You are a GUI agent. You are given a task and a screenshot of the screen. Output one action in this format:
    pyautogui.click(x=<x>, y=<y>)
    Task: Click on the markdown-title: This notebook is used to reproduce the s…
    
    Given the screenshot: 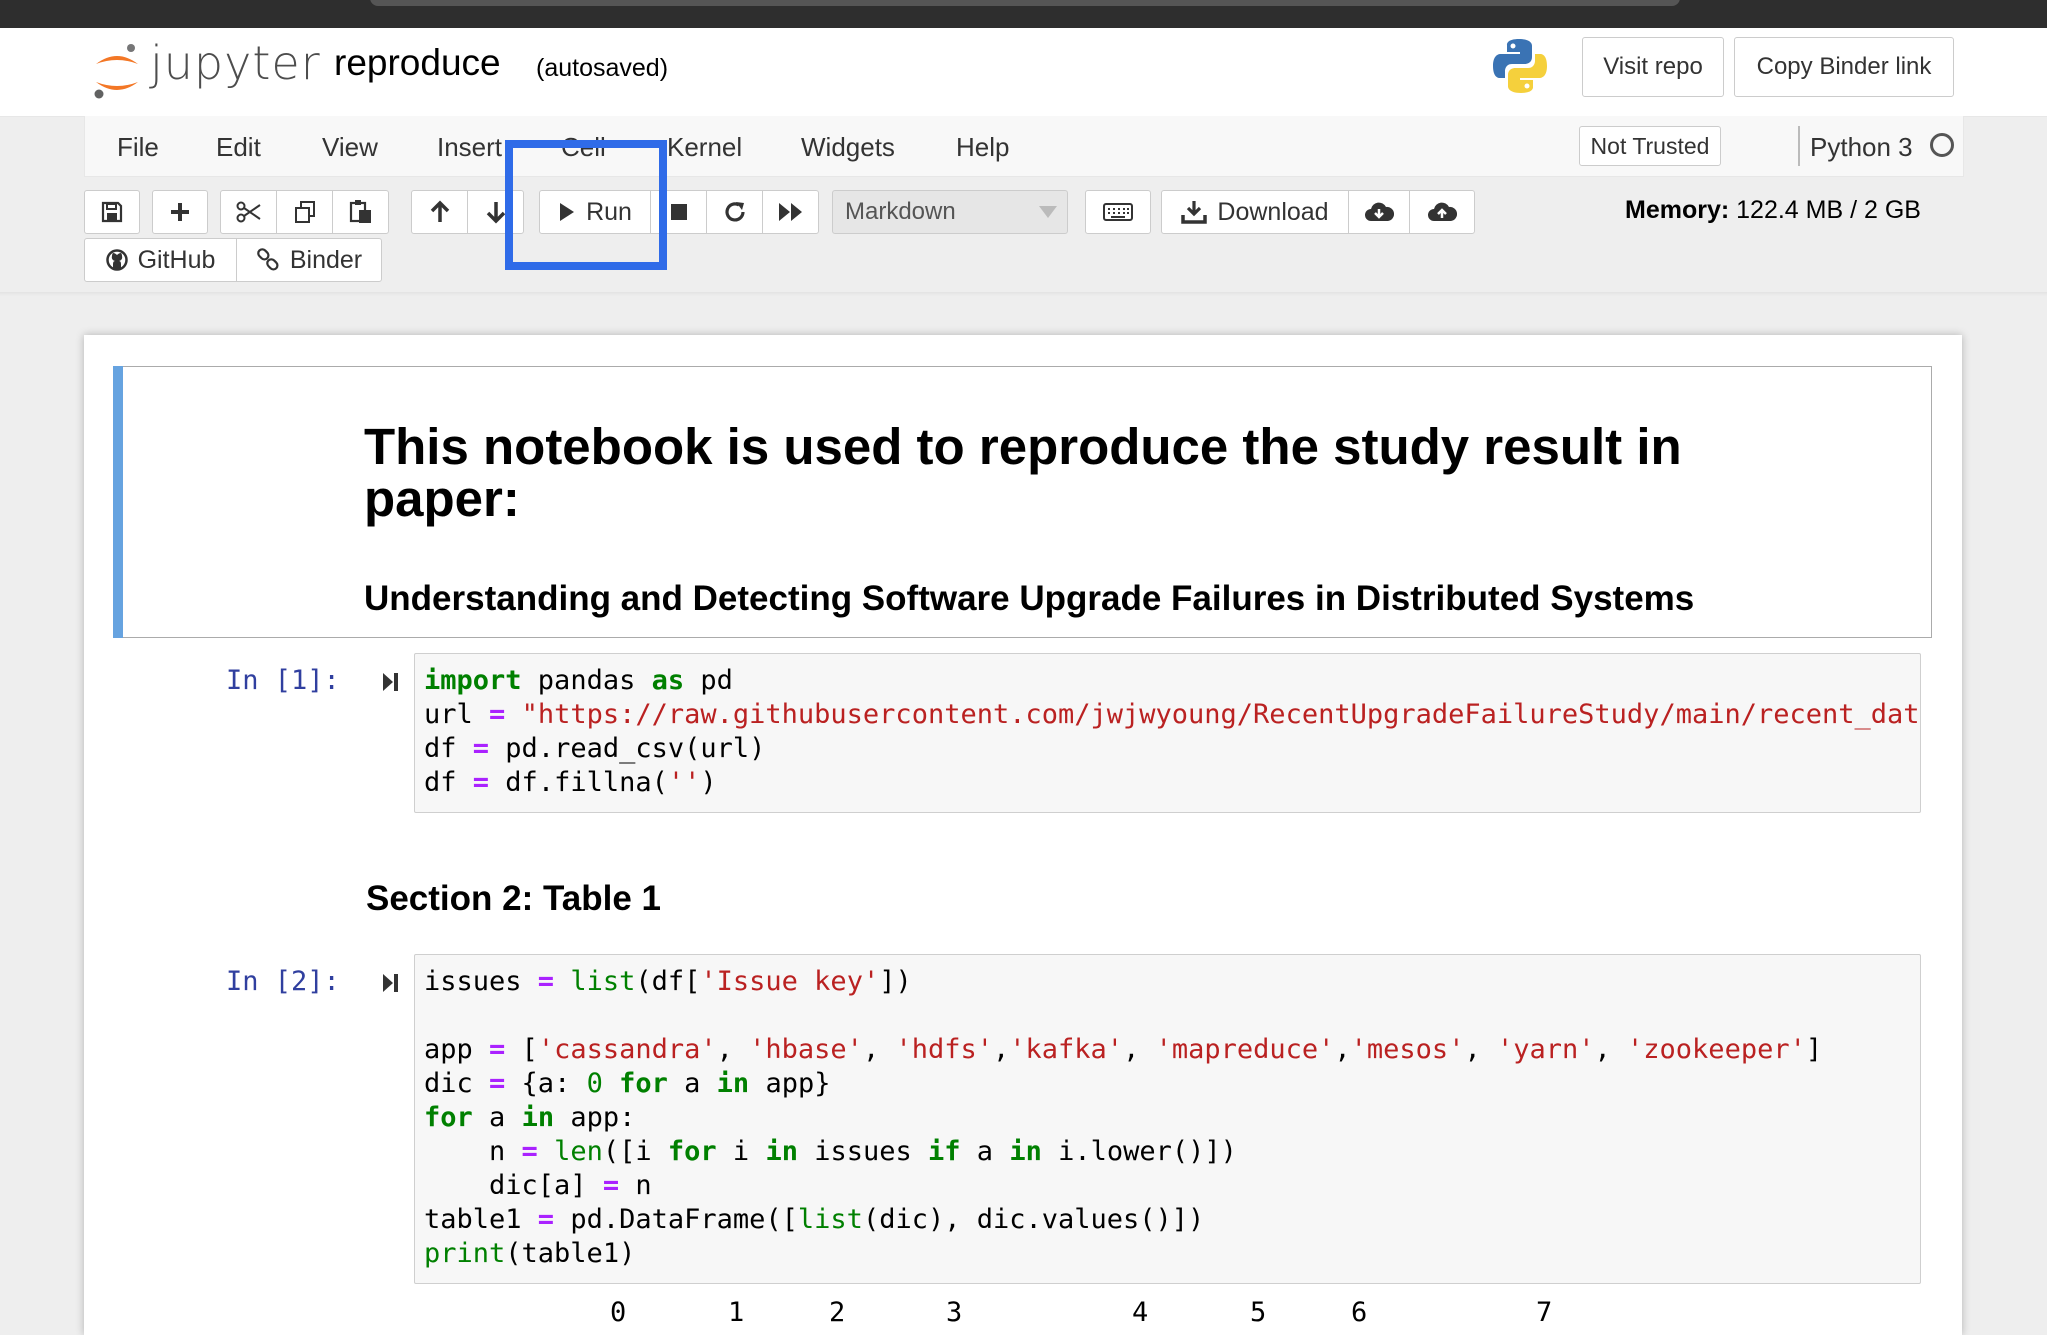 What is the action you would take?
    pyautogui.click(x=1023, y=472)
    